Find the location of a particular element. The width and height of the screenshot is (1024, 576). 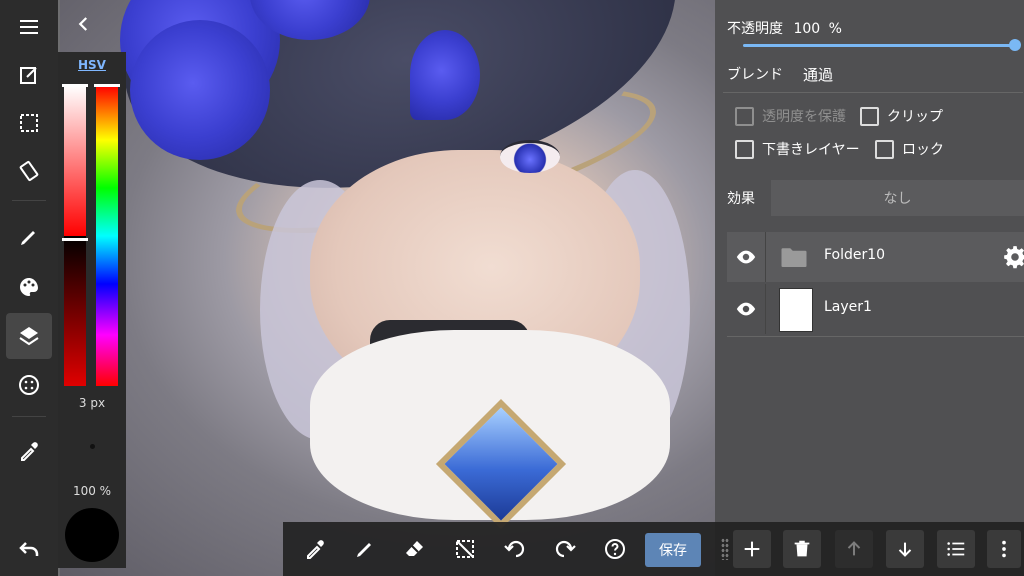

gear-icon is located at coordinates (1013, 257).